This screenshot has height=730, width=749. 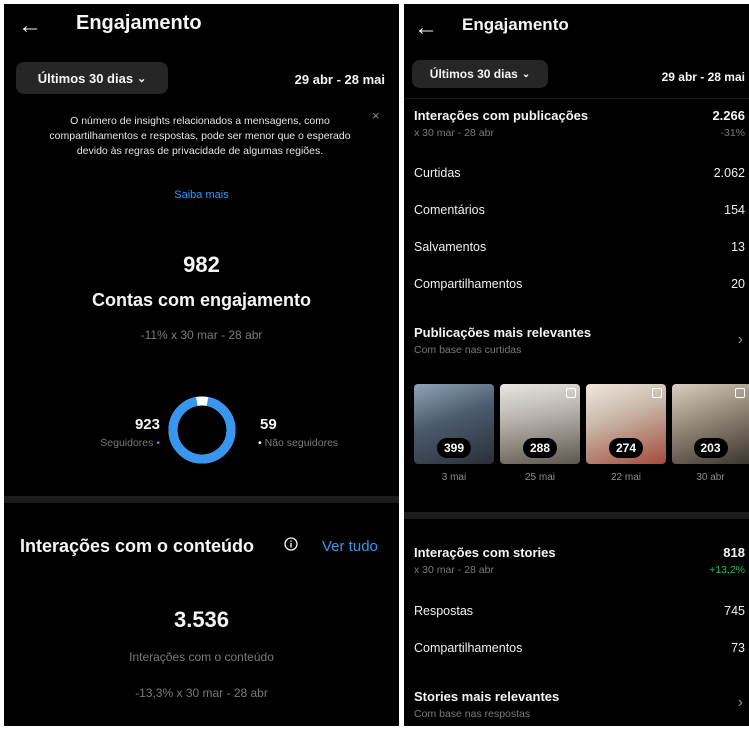 I want to click on post-count: 274, so click(x=626, y=448).